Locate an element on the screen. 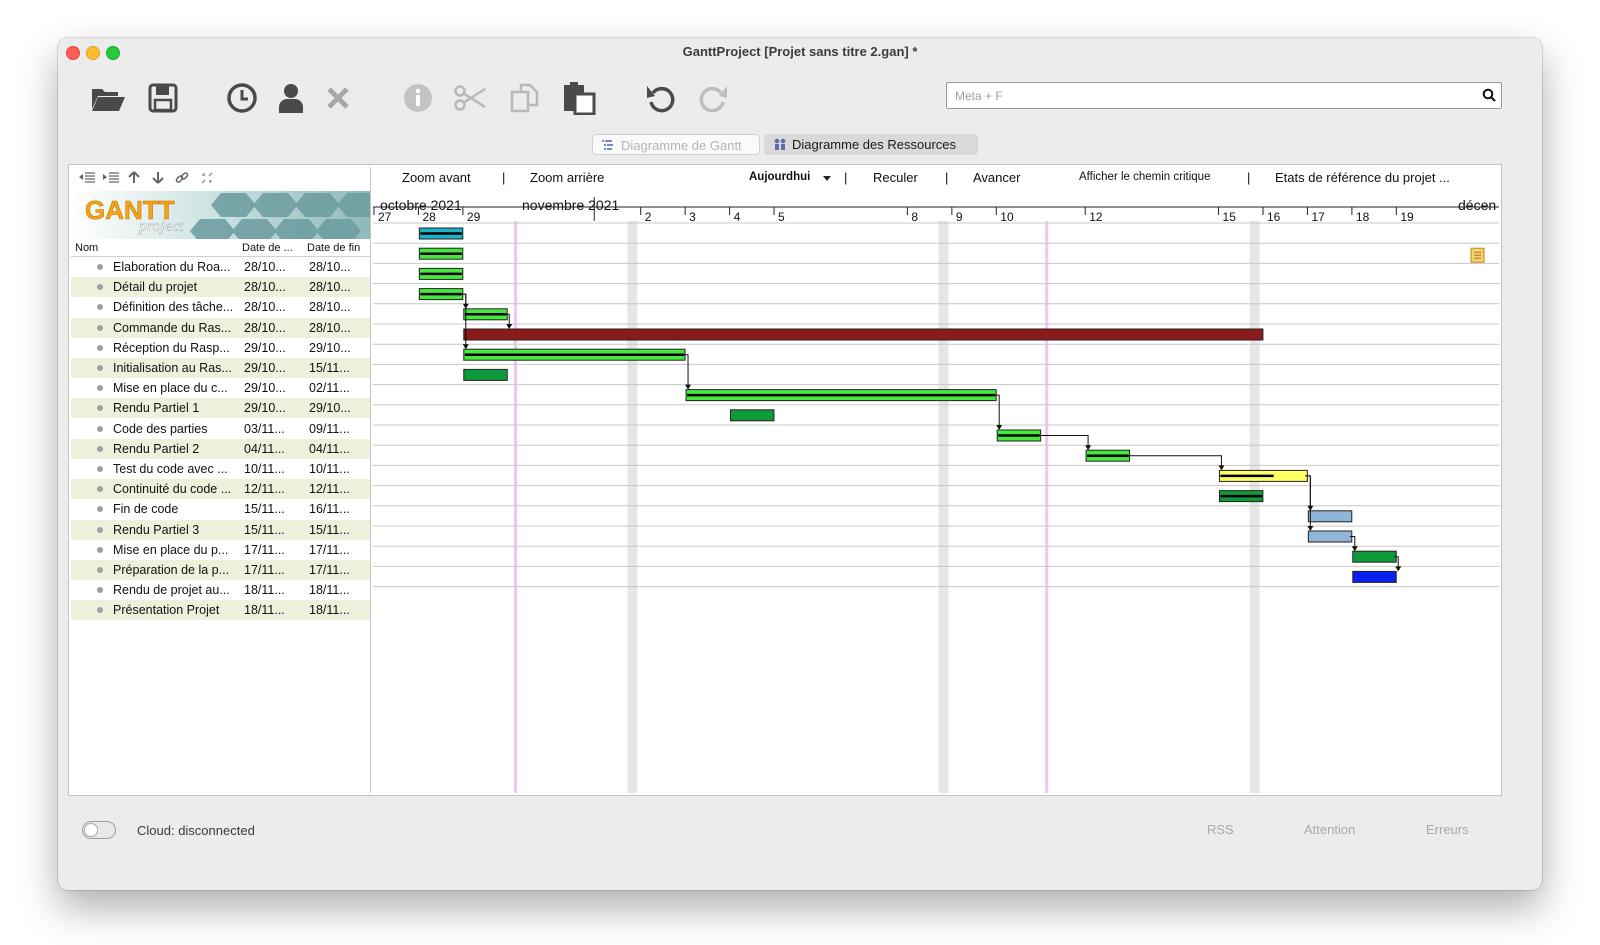 The image size is (1600, 945). cloud-toggle is located at coordinates (99, 830).